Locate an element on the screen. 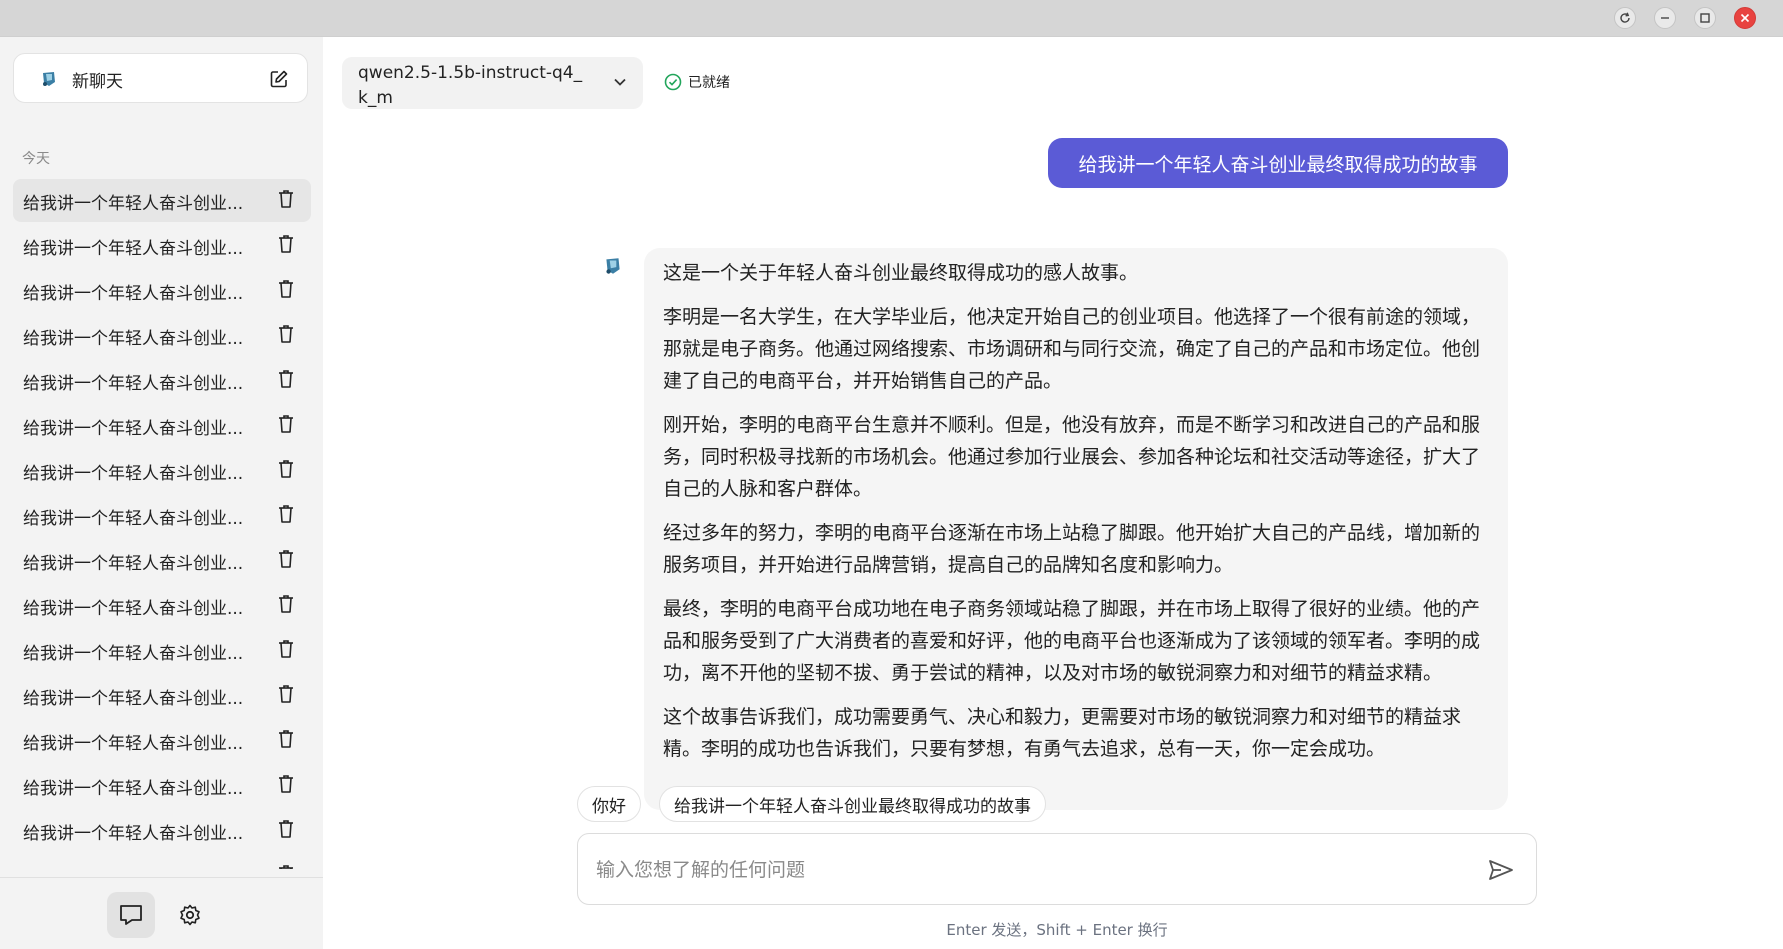  app-logo-icon is located at coordinates (49, 79).